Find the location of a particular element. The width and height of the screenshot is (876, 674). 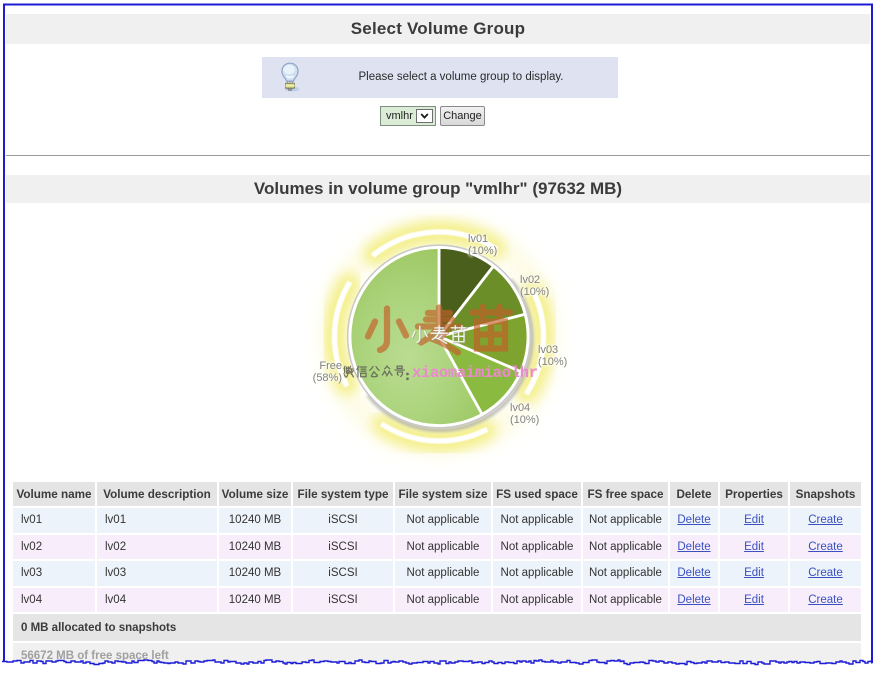

svg-text: xiaomaimiaolhr is located at coordinates (475, 373).